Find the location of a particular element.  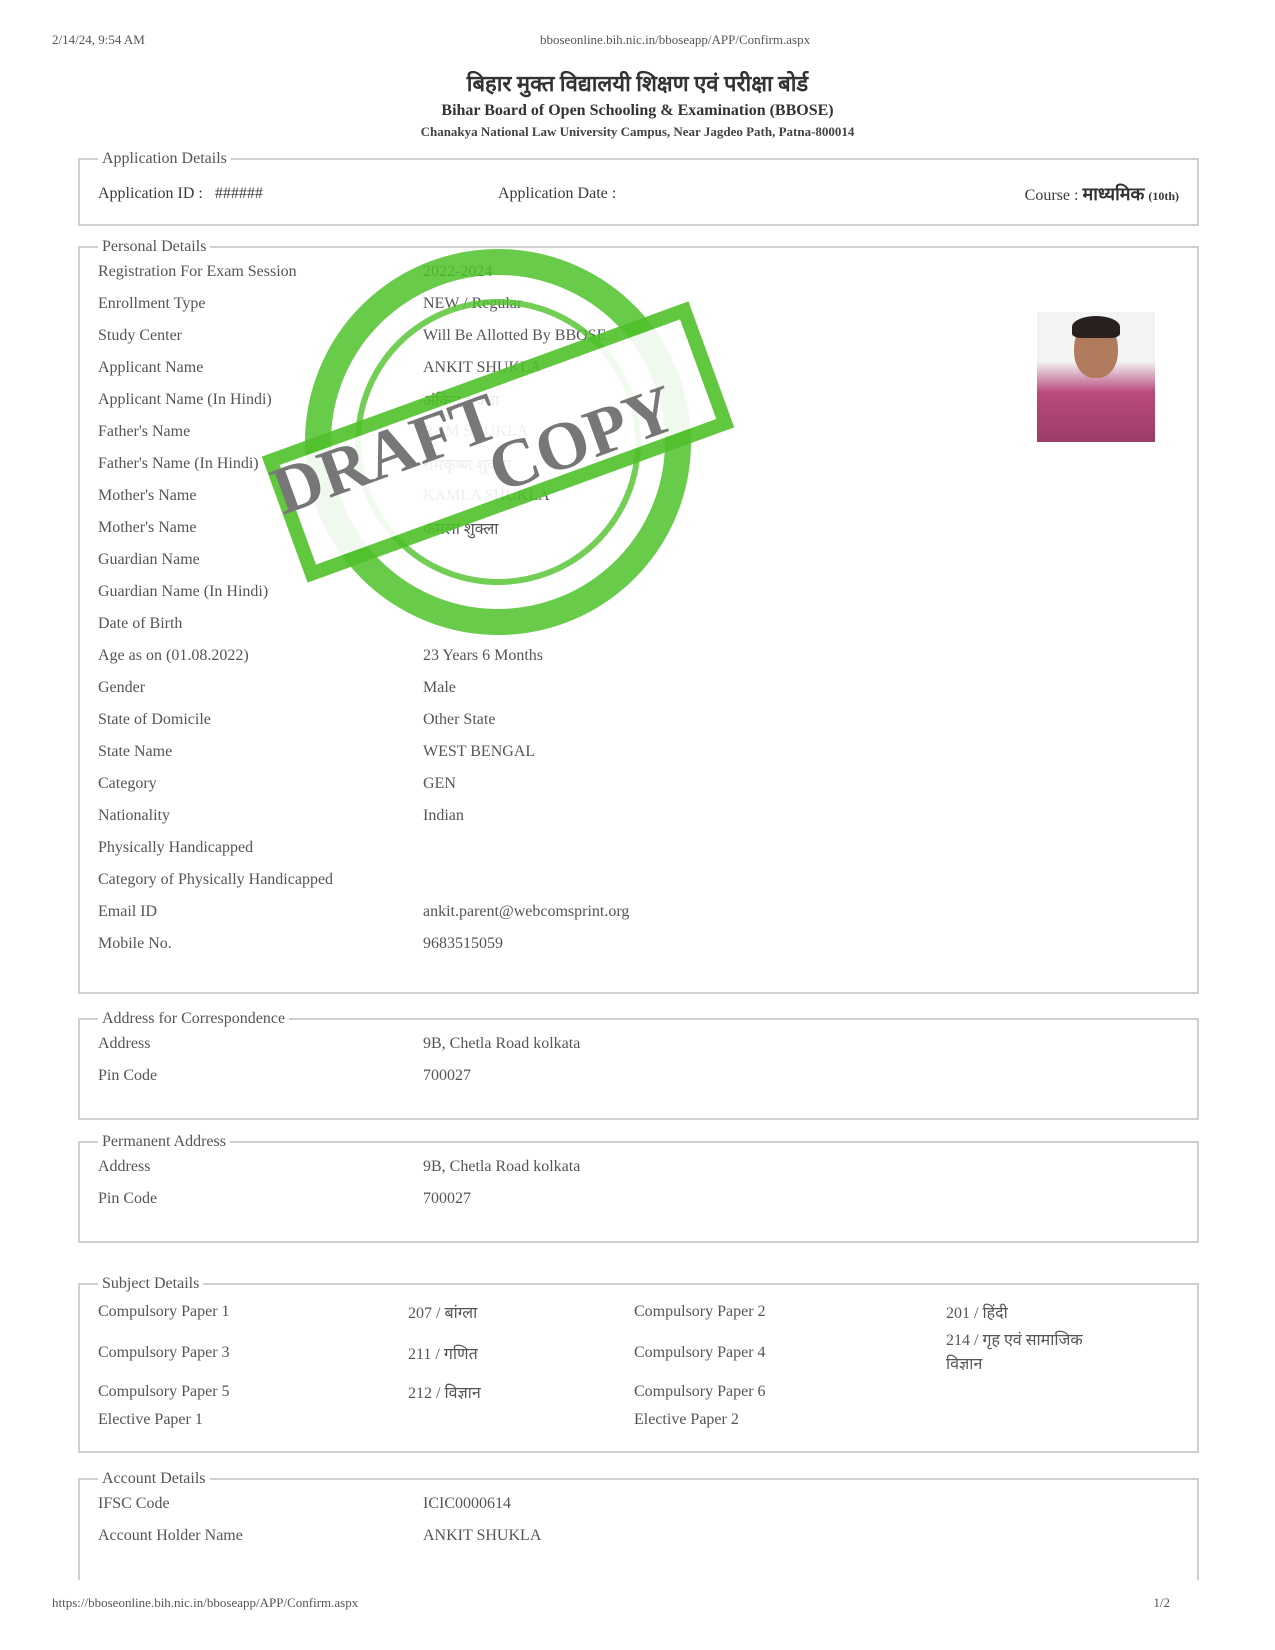

field-label: Study Center is located at coordinates (140, 335).